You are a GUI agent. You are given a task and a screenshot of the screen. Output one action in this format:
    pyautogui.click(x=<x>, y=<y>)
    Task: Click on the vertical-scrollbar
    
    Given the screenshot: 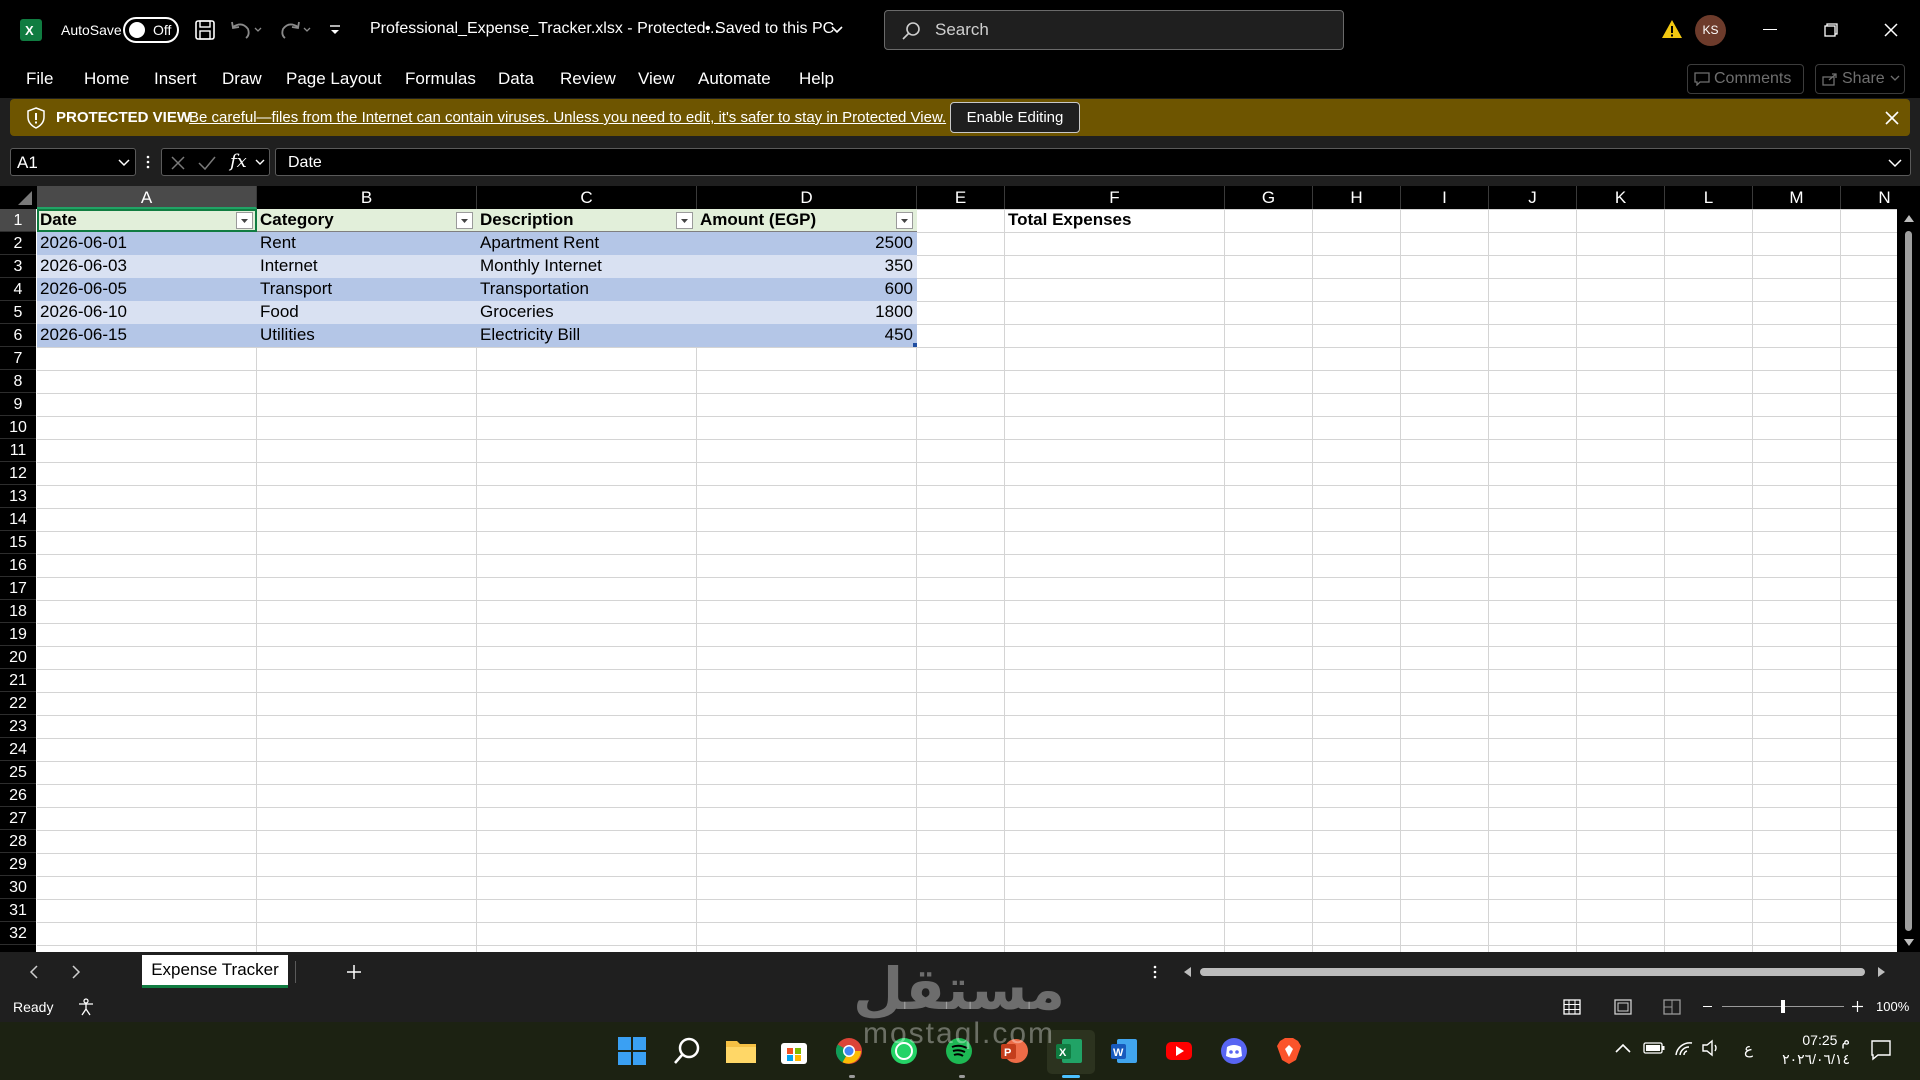 What is the action you would take?
    pyautogui.click(x=1908, y=580)
    